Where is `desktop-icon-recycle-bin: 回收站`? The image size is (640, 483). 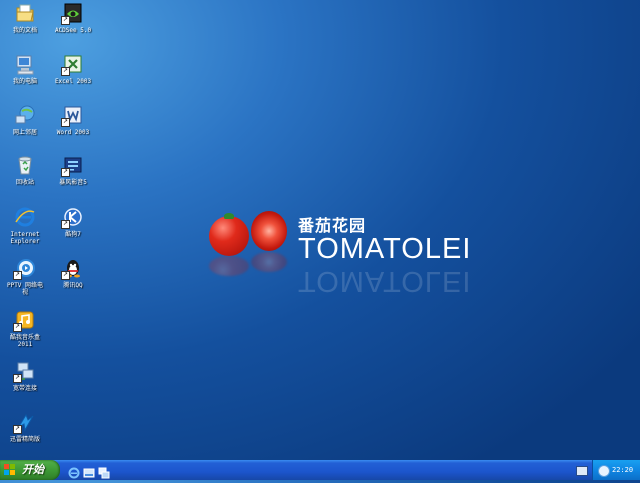
desktop-icon-recycle-bin: 回收站 is located at coordinates (25, 170).